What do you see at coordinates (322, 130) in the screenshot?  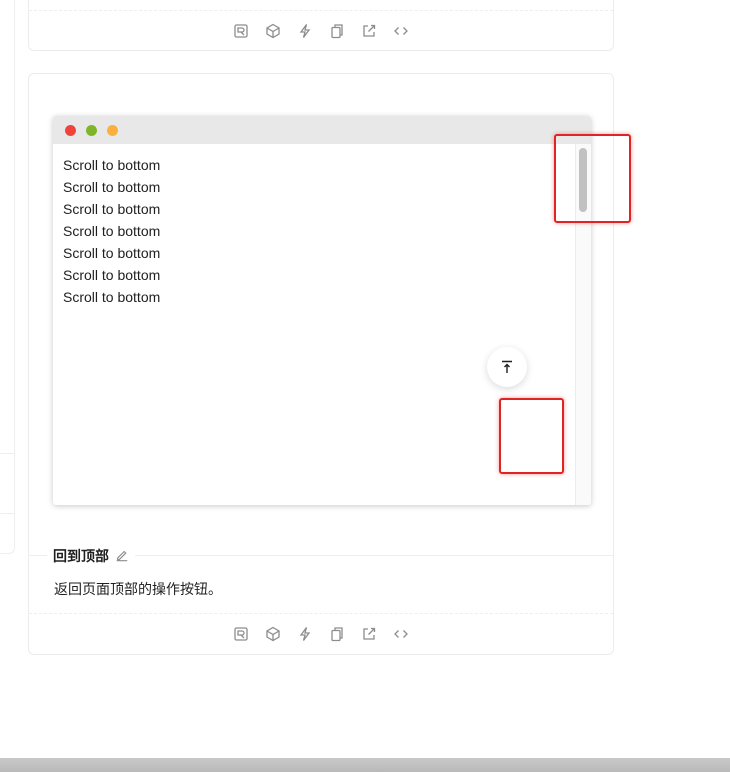 I see `window-titlebar` at bounding box center [322, 130].